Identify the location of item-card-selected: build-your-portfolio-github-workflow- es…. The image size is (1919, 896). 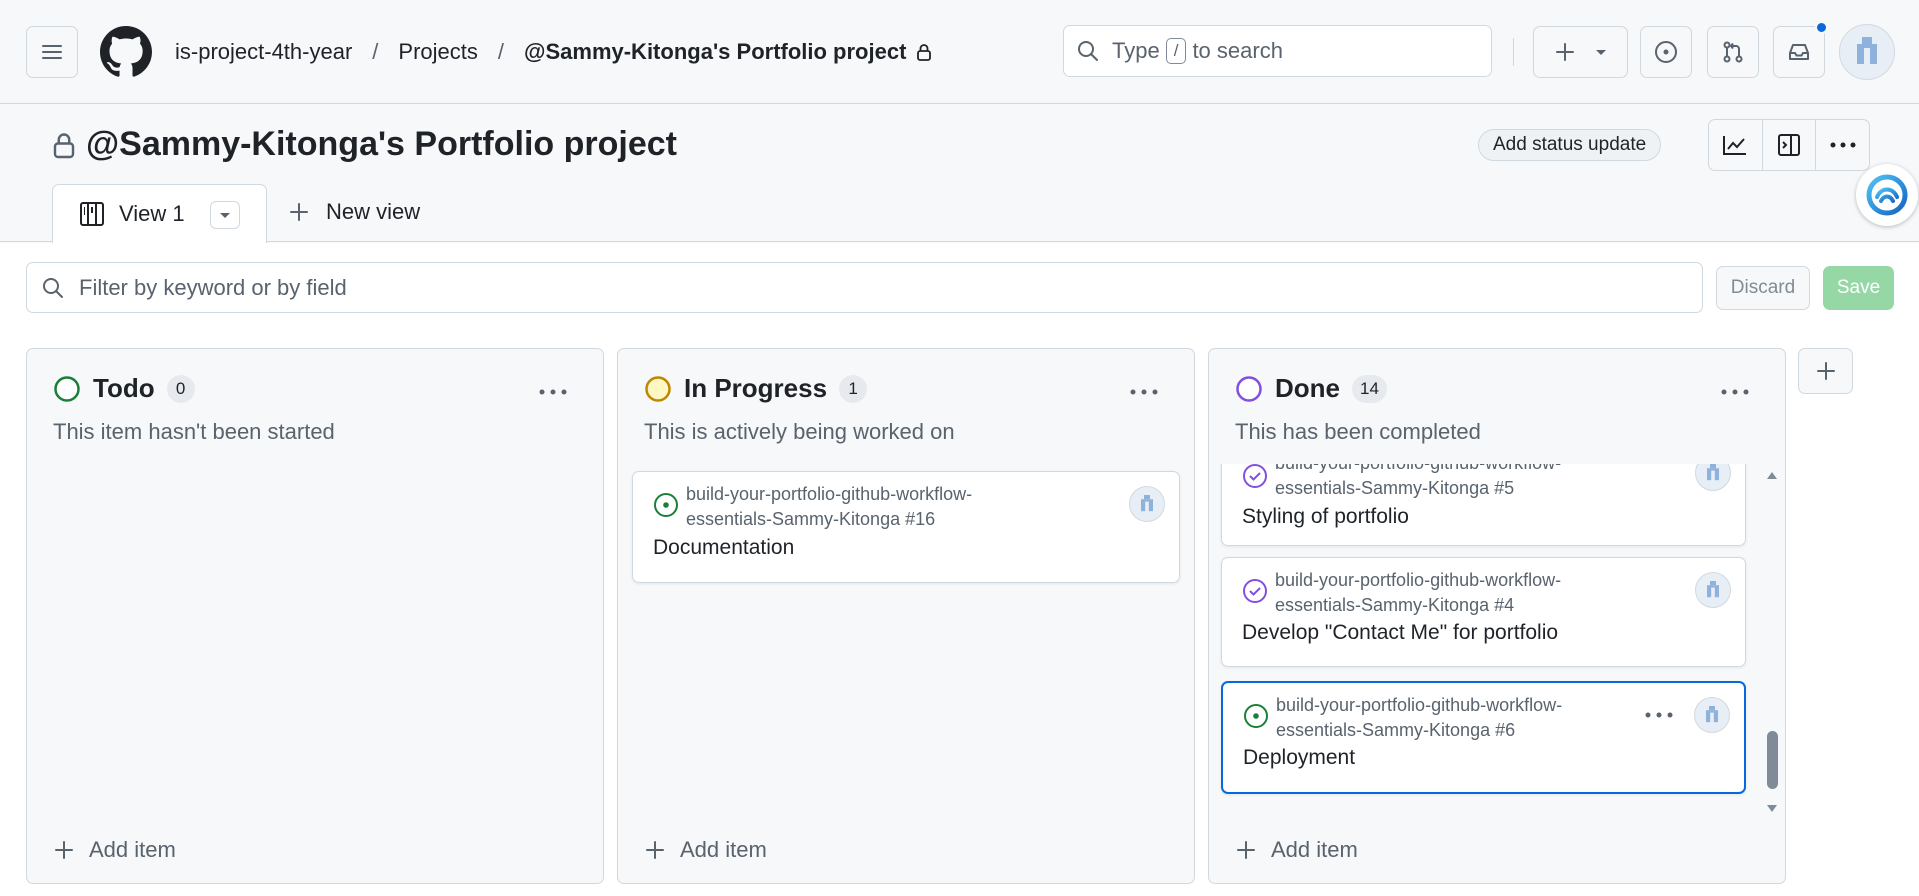
(1483, 737).